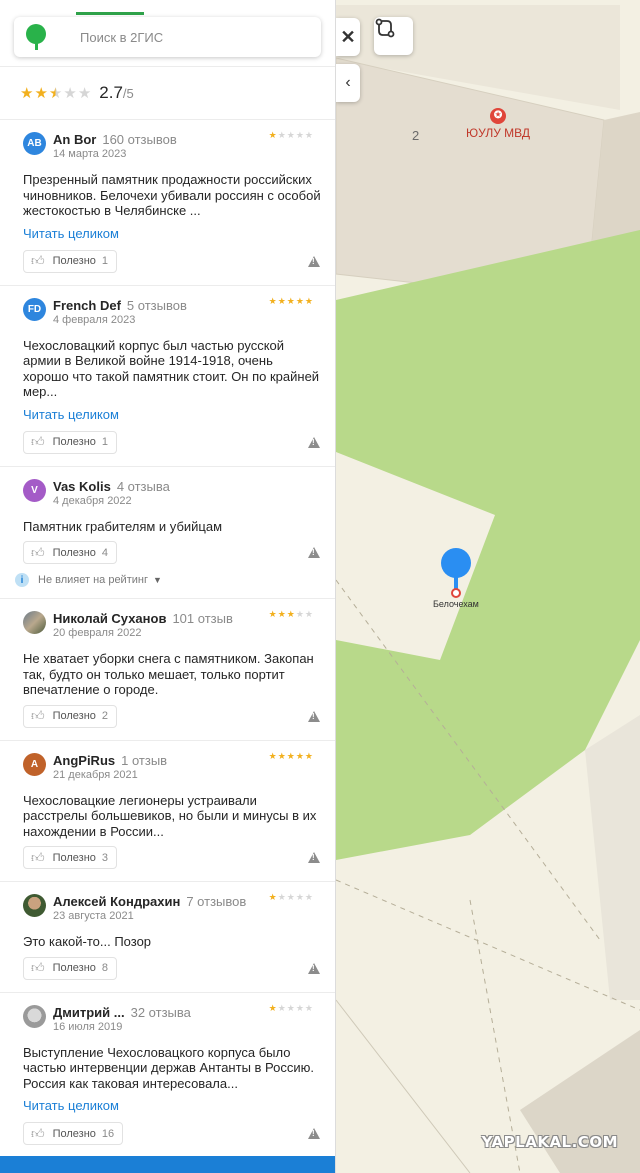  Describe the element at coordinates (34, 309) in the screenshot. I see `avatar: FD` at that location.